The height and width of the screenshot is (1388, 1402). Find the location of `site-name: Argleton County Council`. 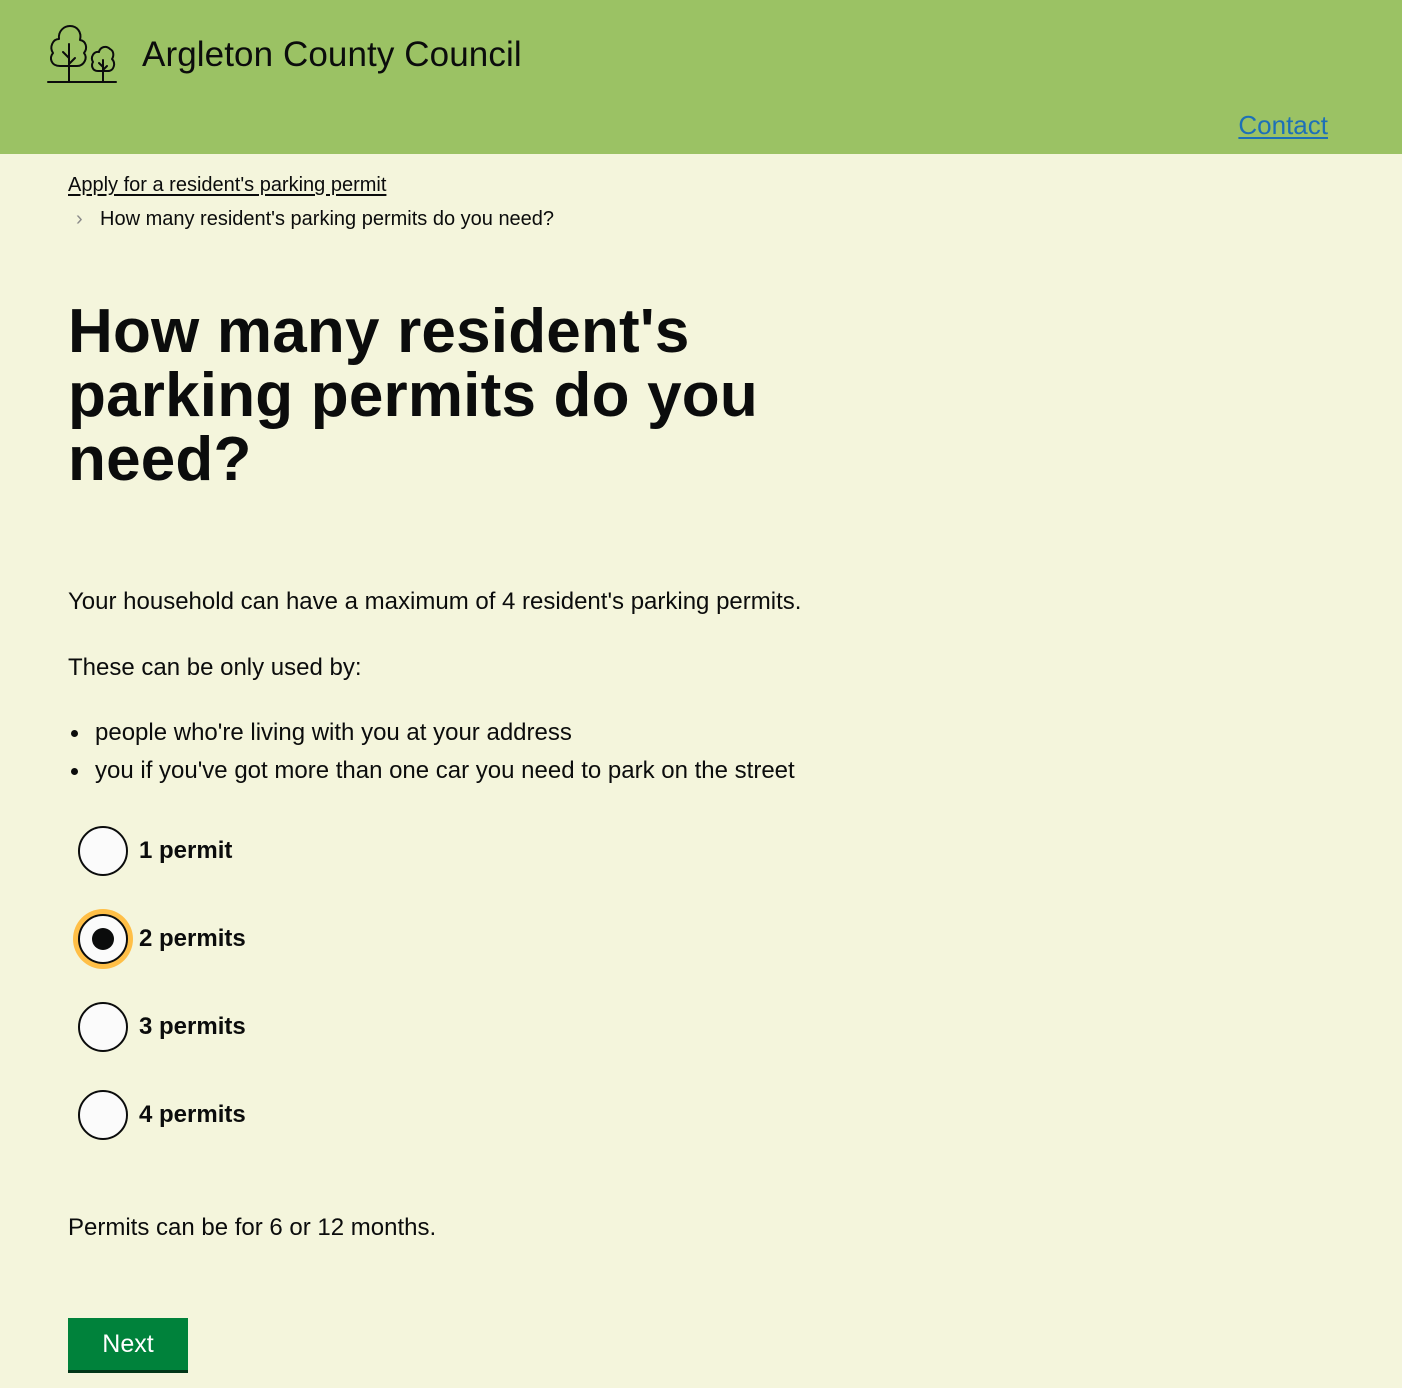

site-name: Argleton County Council is located at coordinates (332, 54).